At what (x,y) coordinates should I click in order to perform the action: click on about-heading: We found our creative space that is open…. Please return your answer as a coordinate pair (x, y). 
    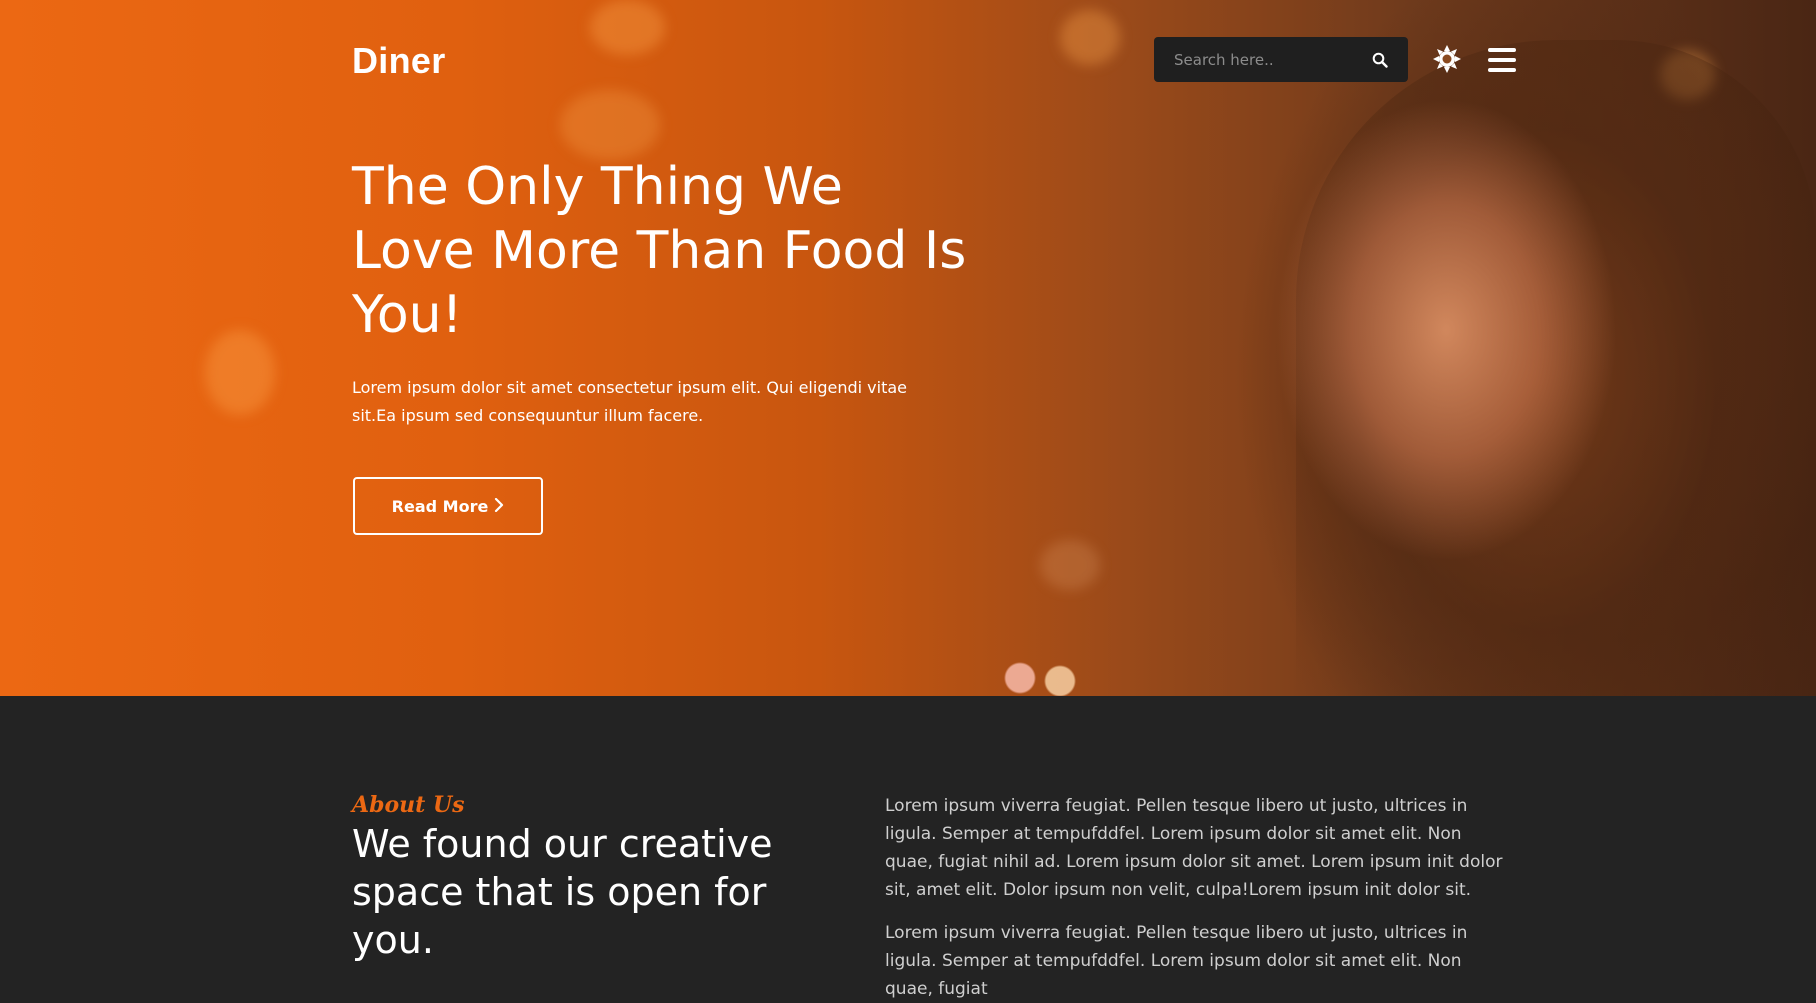
    Looking at the image, I should click on (562, 892).